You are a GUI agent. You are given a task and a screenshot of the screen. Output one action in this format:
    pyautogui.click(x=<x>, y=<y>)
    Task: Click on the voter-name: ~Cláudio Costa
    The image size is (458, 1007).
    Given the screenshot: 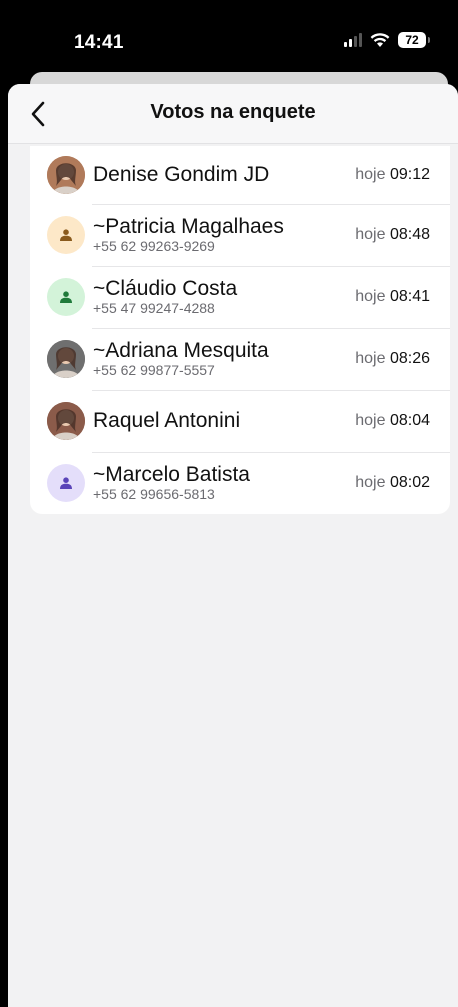 What is the action you would take?
    pyautogui.click(x=165, y=289)
    